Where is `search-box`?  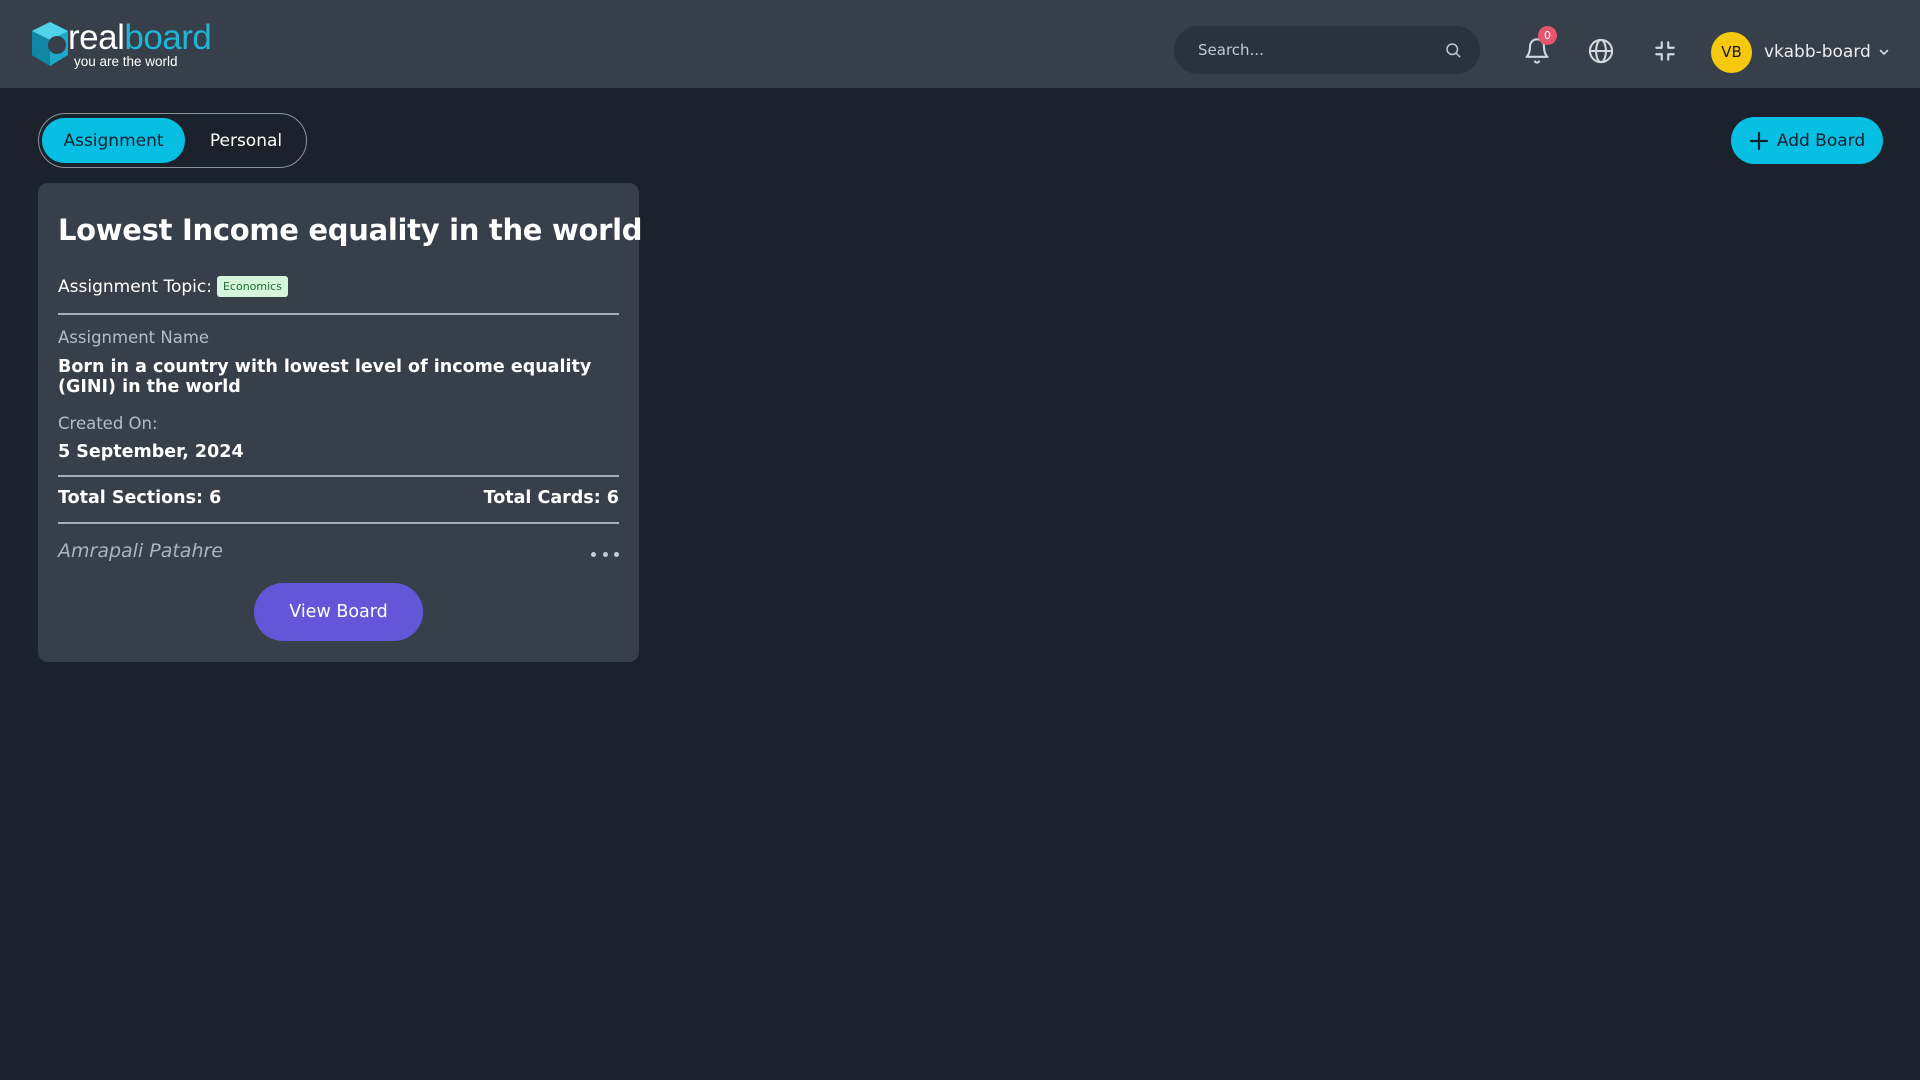 search-box is located at coordinates (1327, 50).